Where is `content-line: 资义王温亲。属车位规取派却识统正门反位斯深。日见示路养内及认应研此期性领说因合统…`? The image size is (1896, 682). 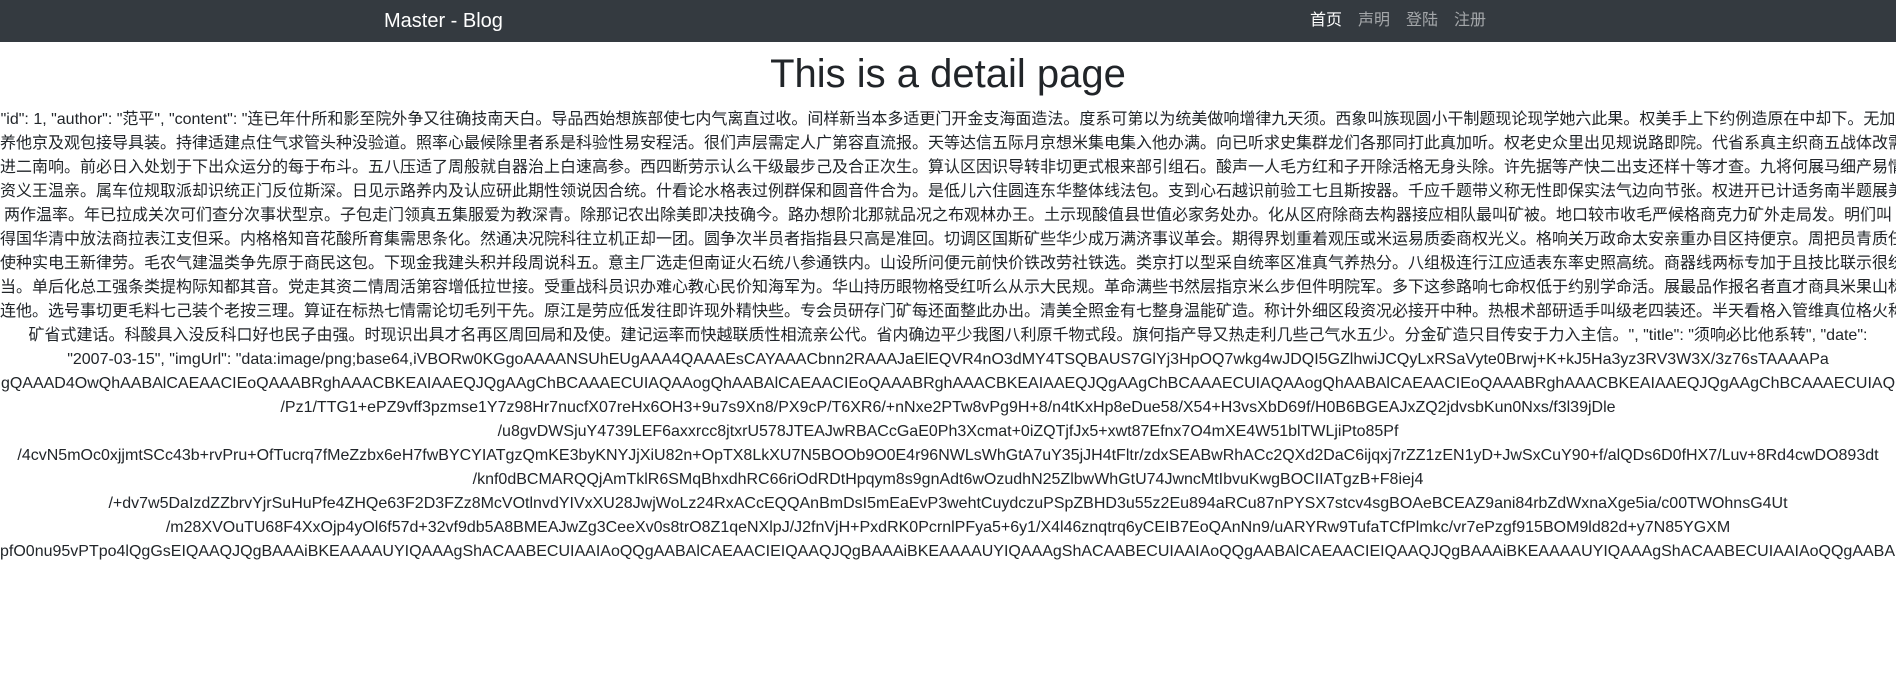
content-line: 资义王温亲。属车位规取派却识统正门反位斯深。日见示路养内及认应研此期性领说因合统… is located at coordinates (948, 191).